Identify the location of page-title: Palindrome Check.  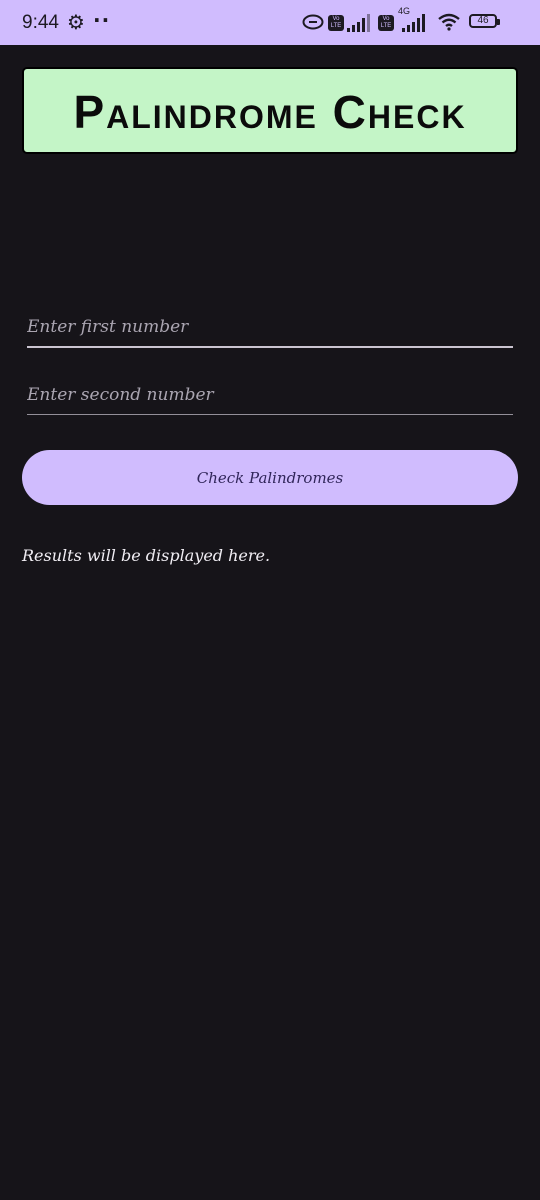
(270, 112).